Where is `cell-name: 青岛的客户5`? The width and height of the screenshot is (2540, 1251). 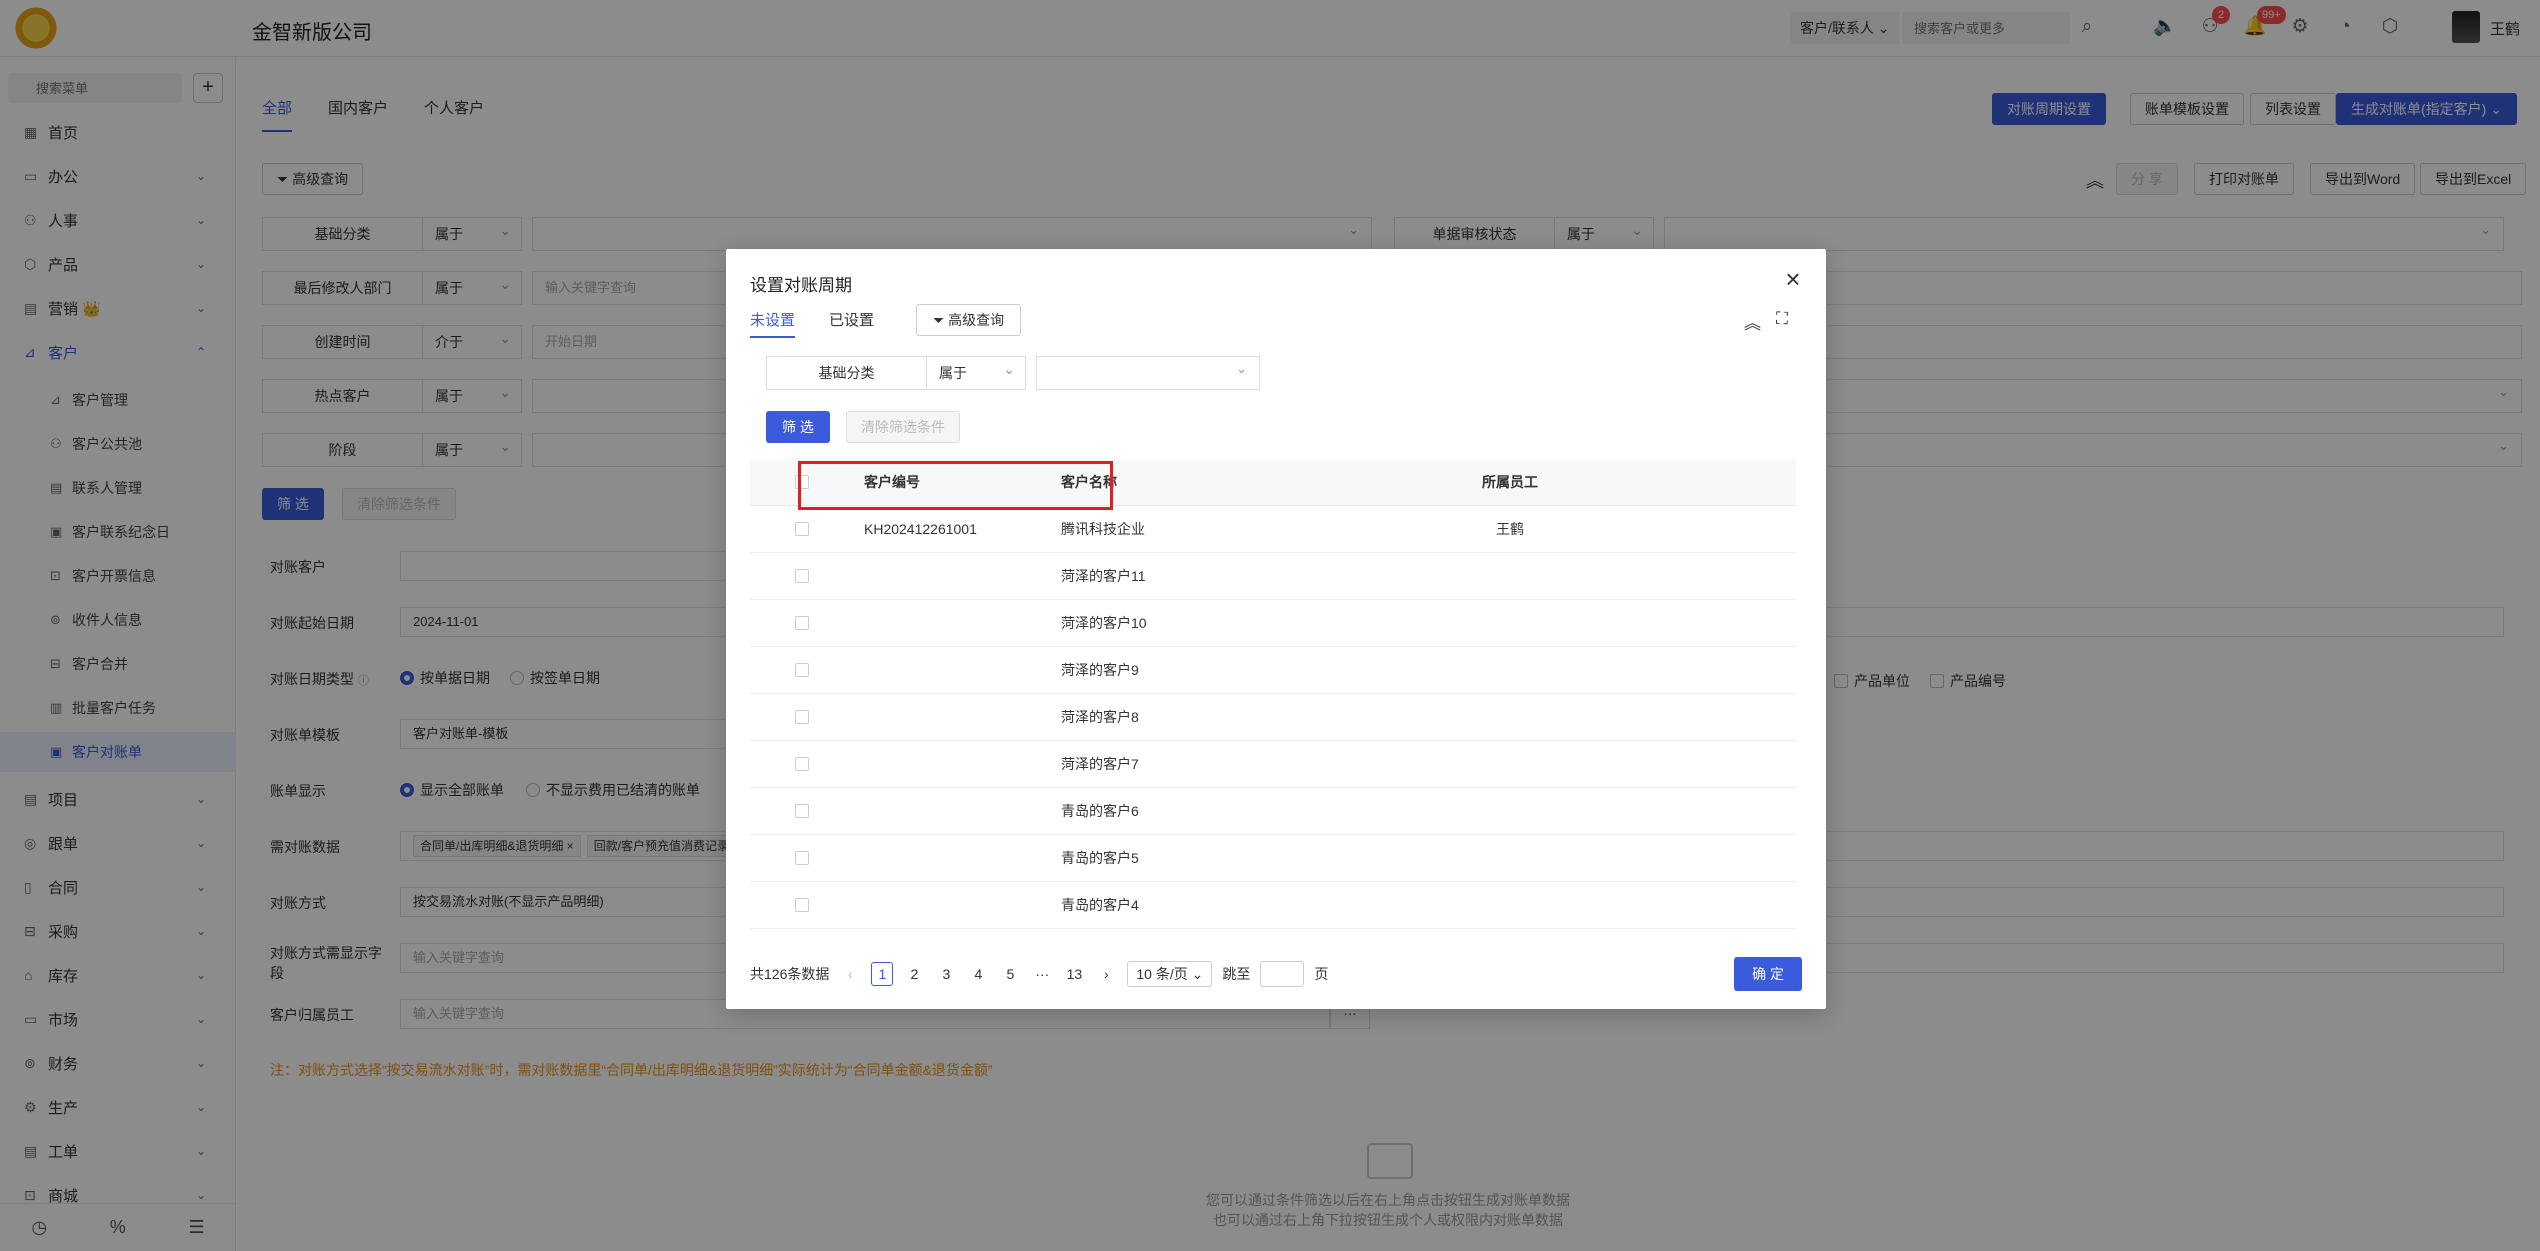 cell-name: 青岛的客户5 is located at coordinates (1100, 858).